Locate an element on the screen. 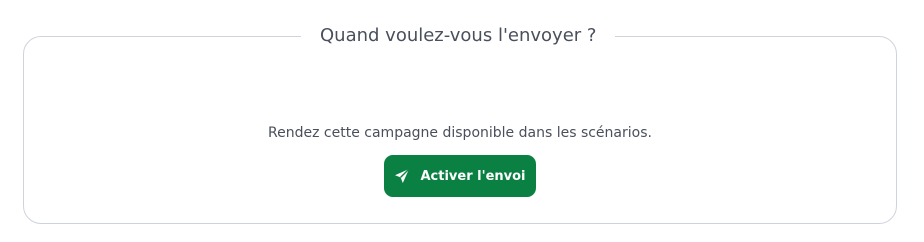 The height and width of the screenshot is (242, 924). section-title: Quand voulez-vous l'envoyer ? is located at coordinates (458, 35).